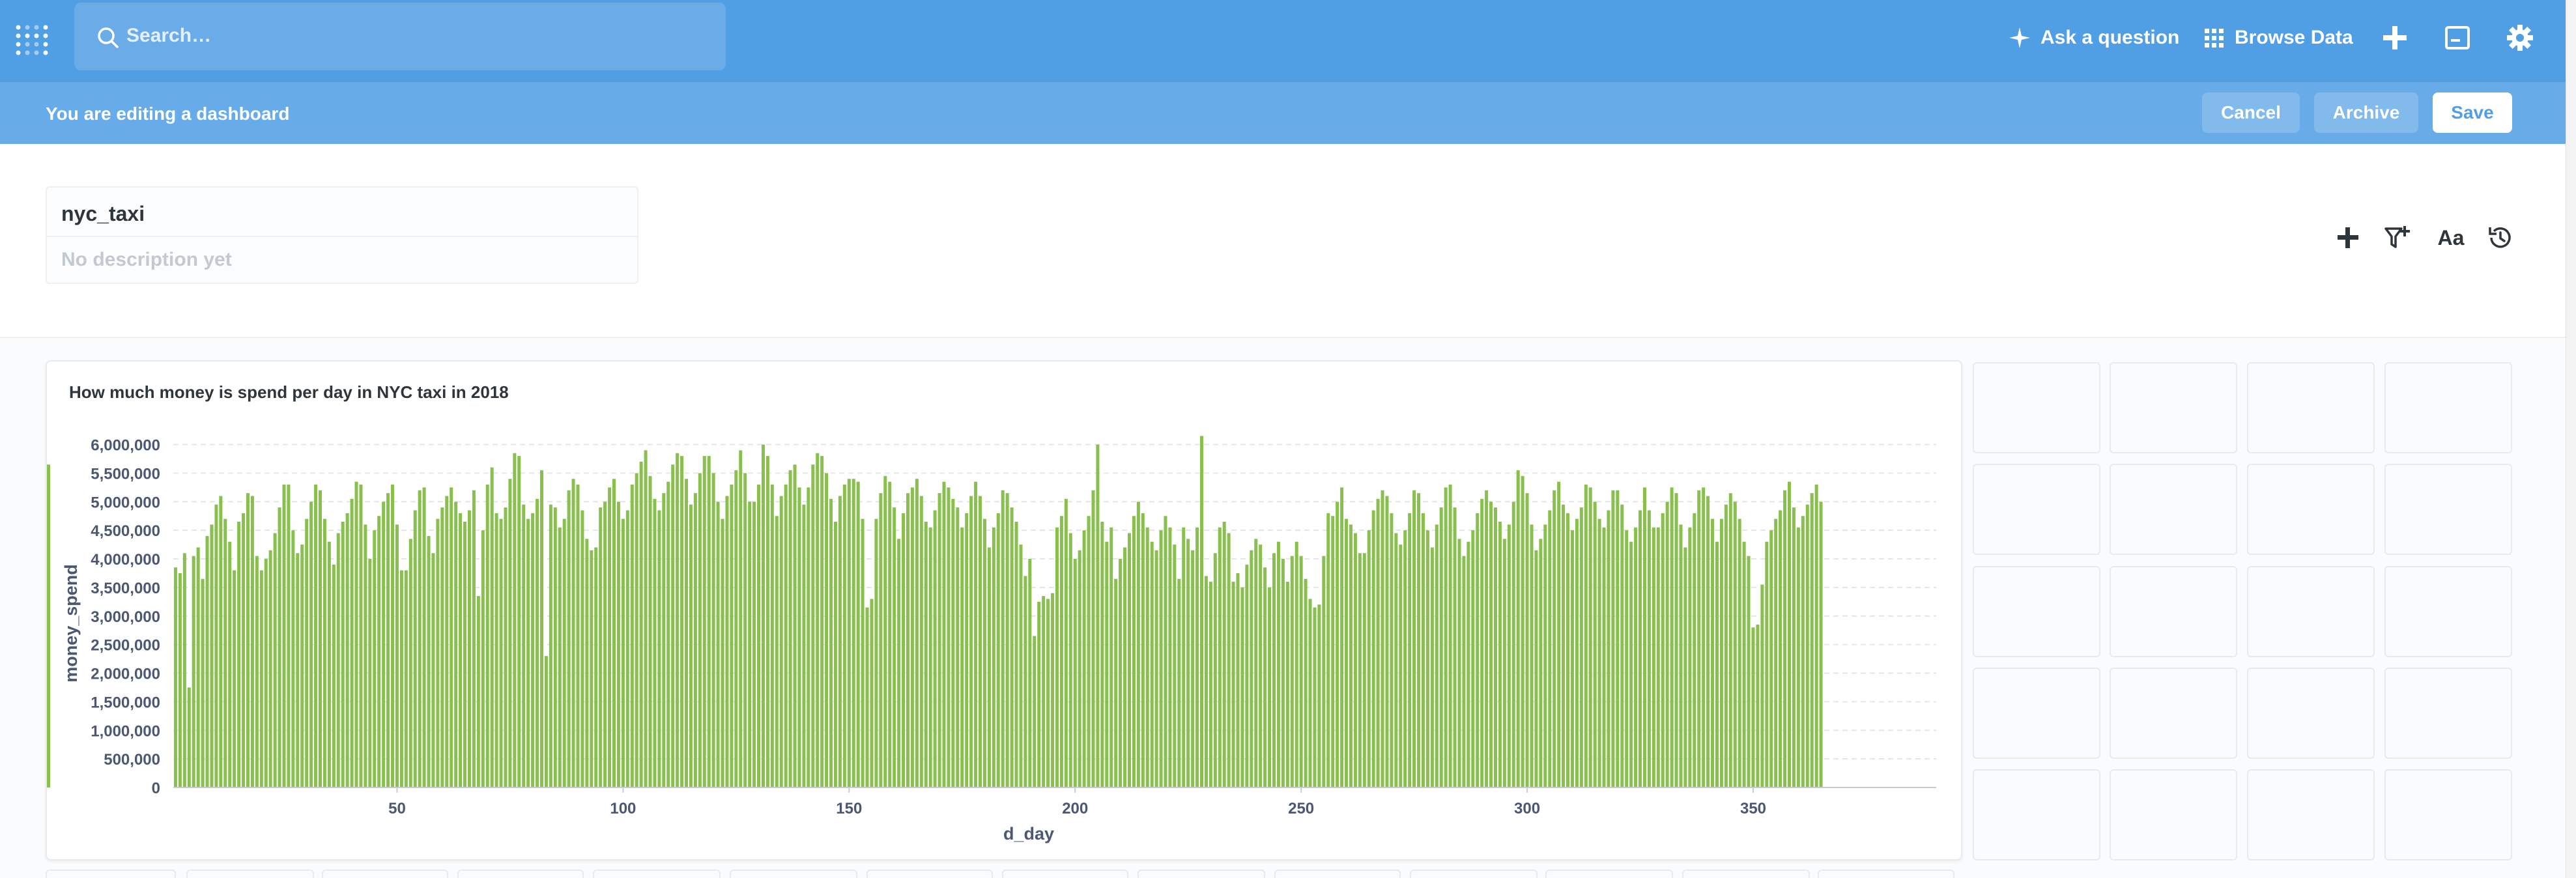 Image resolution: width=2576 pixels, height=878 pixels. Describe the element at coordinates (2571, 439) in the screenshot. I see `page-scrollbar` at that location.